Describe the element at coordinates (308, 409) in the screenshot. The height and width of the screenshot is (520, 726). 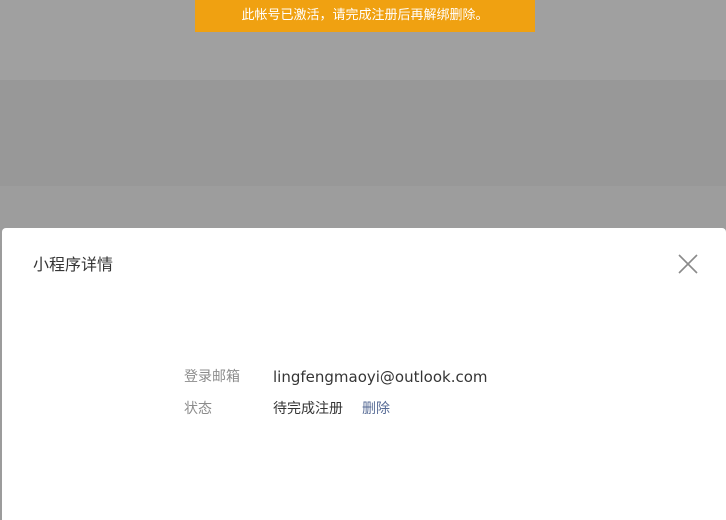
I see `status-value: 待完成注册` at that location.